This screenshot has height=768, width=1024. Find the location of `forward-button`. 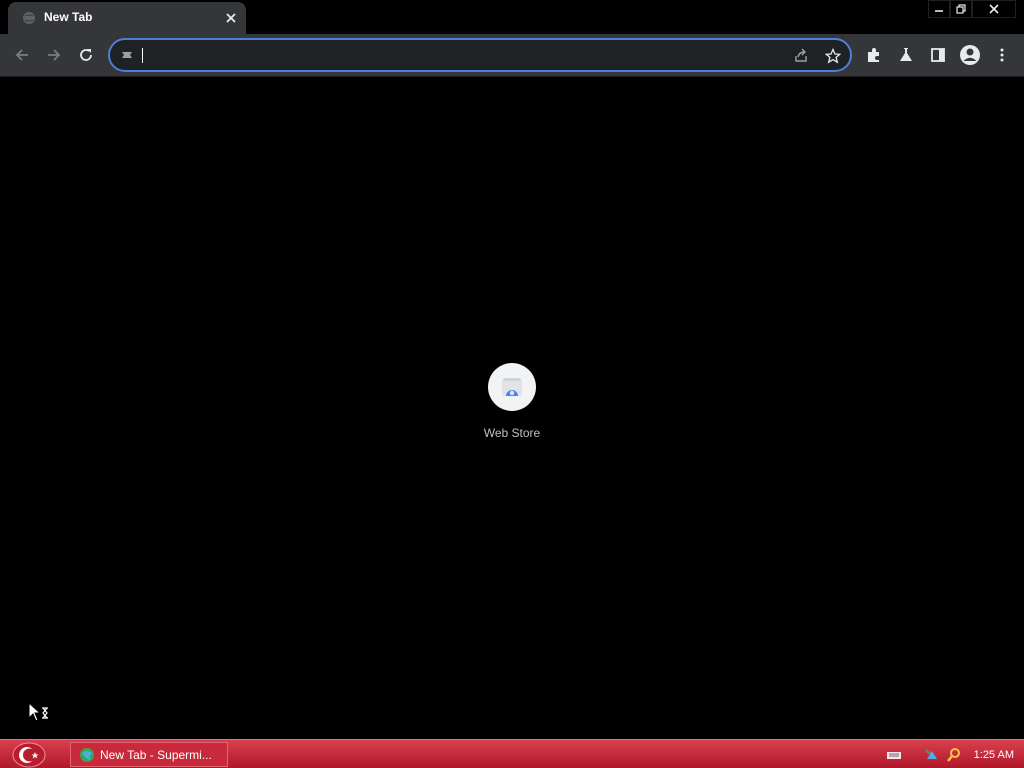

forward-button is located at coordinates (54, 55).